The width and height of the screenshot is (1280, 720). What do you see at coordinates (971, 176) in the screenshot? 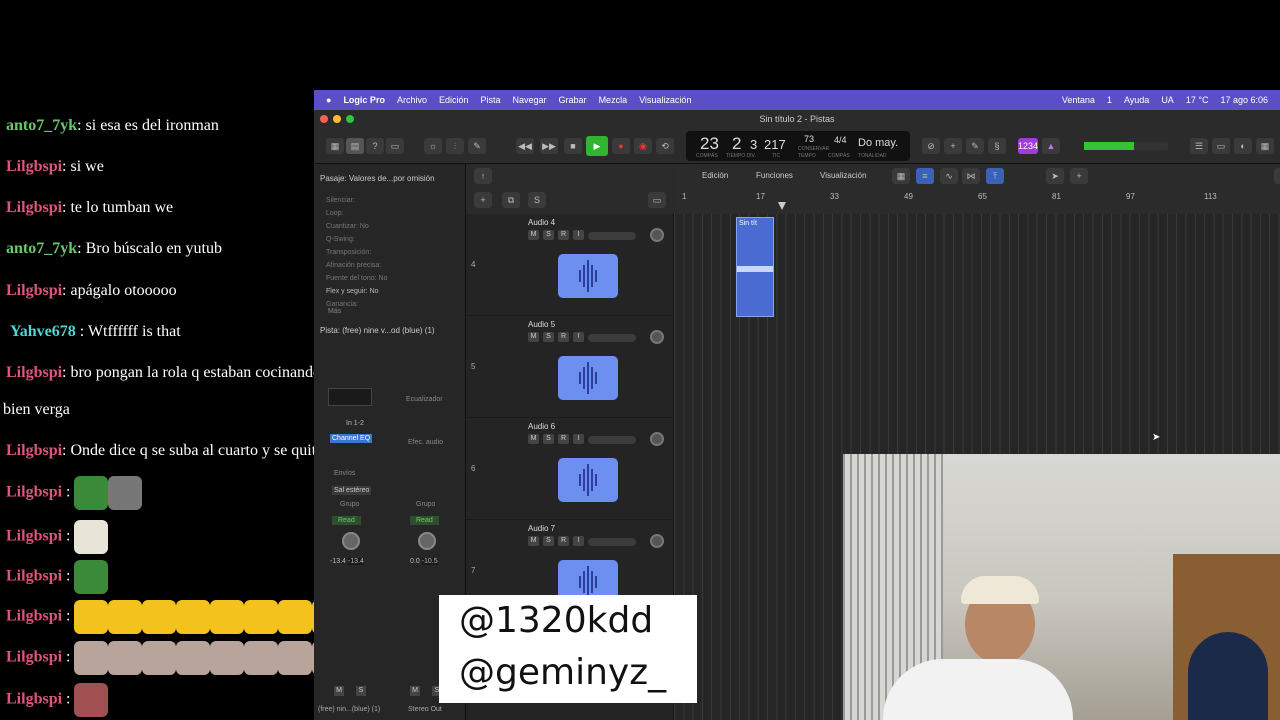
I see `flex-icon: ⋈` at bounding box center [971, 176].